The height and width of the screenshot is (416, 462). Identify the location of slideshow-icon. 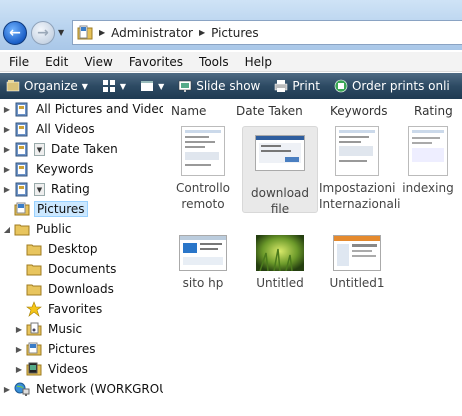
(185, 86).